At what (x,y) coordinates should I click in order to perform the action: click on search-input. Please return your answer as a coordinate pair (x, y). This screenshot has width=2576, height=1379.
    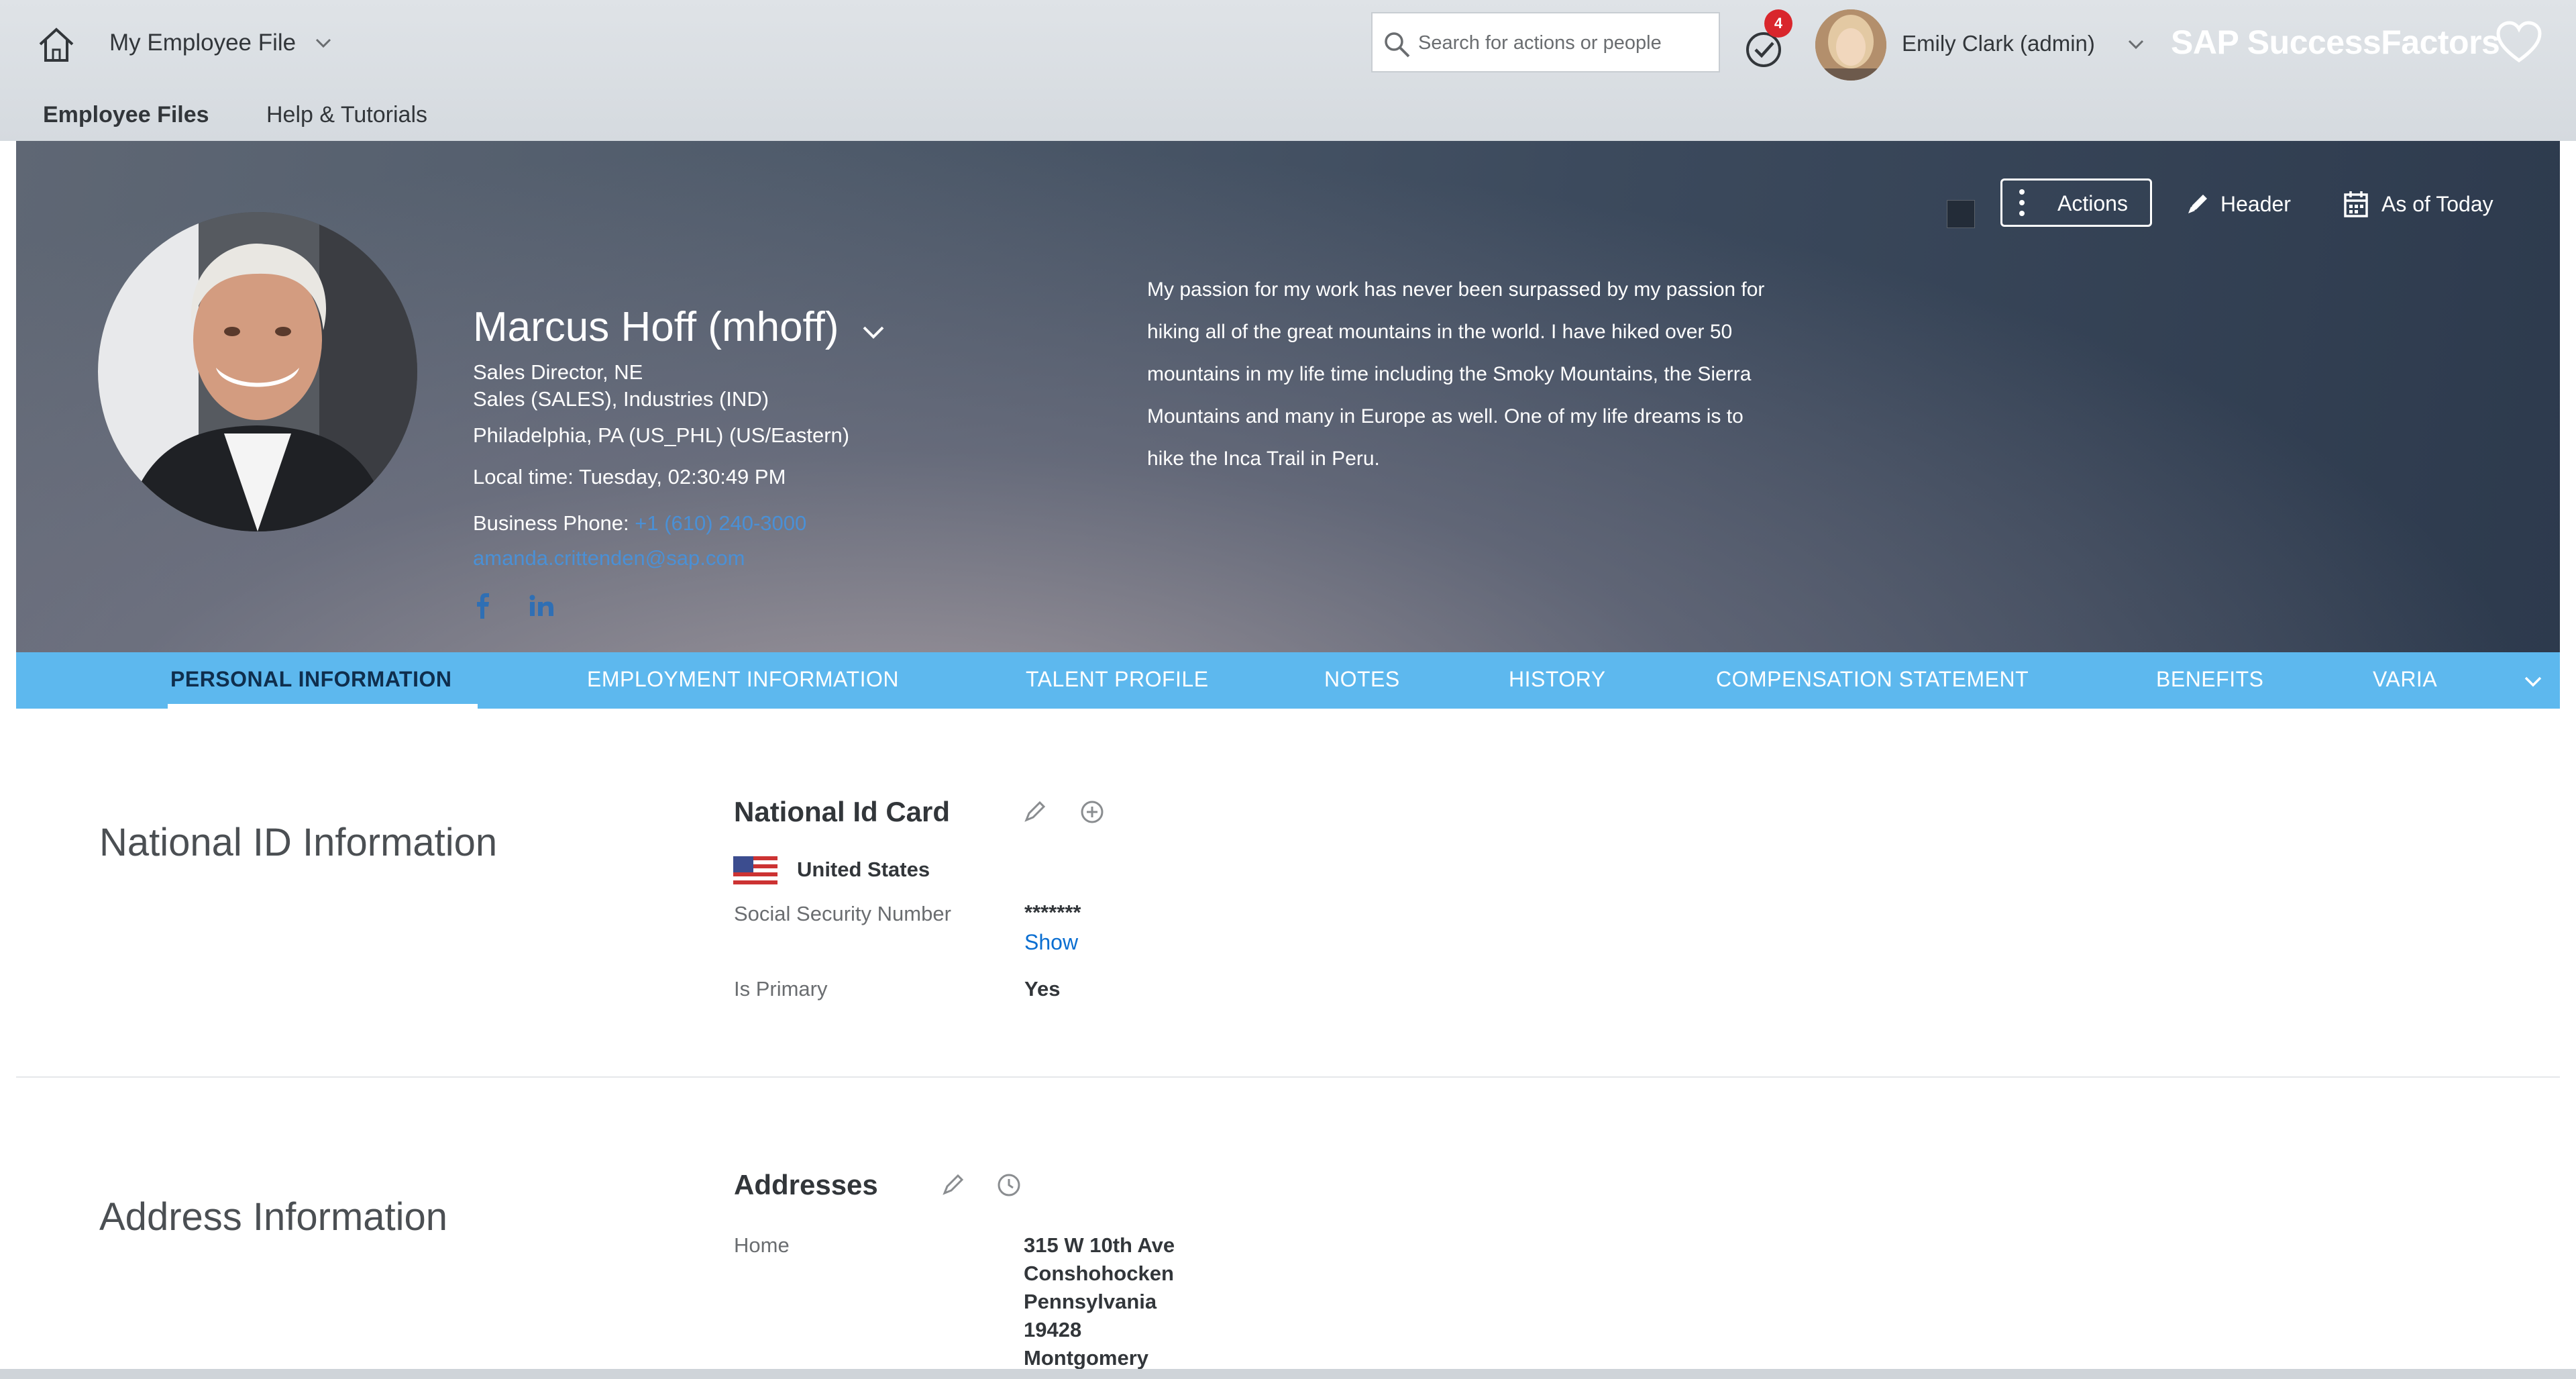
    Looking at the image, I should click on (1566, 42).